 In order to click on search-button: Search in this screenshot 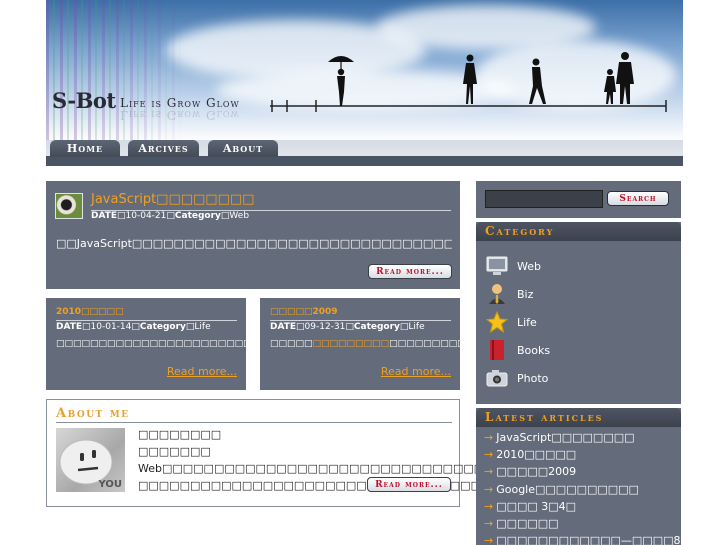, I will do `click(638, 198)`.